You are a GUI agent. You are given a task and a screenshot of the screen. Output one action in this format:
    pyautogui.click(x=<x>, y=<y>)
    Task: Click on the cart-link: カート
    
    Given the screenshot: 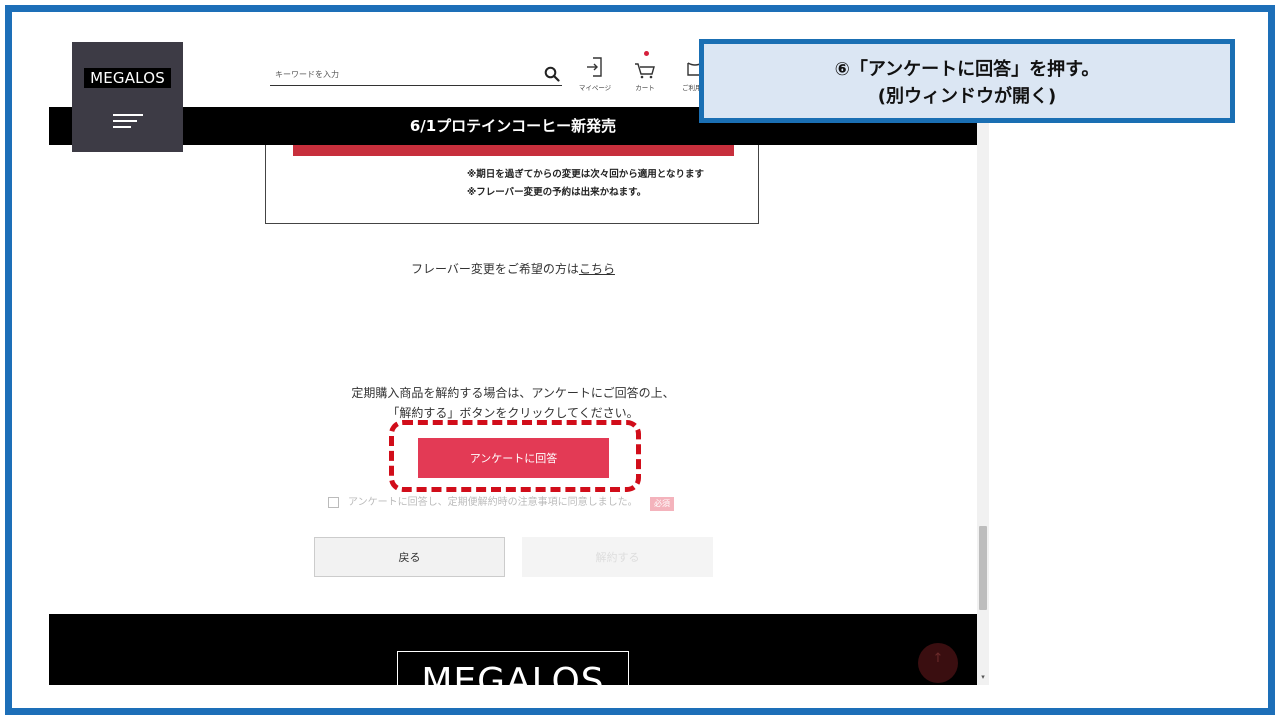 What is the action you would take?
    pyautogui.click(x=645, y=73)
    